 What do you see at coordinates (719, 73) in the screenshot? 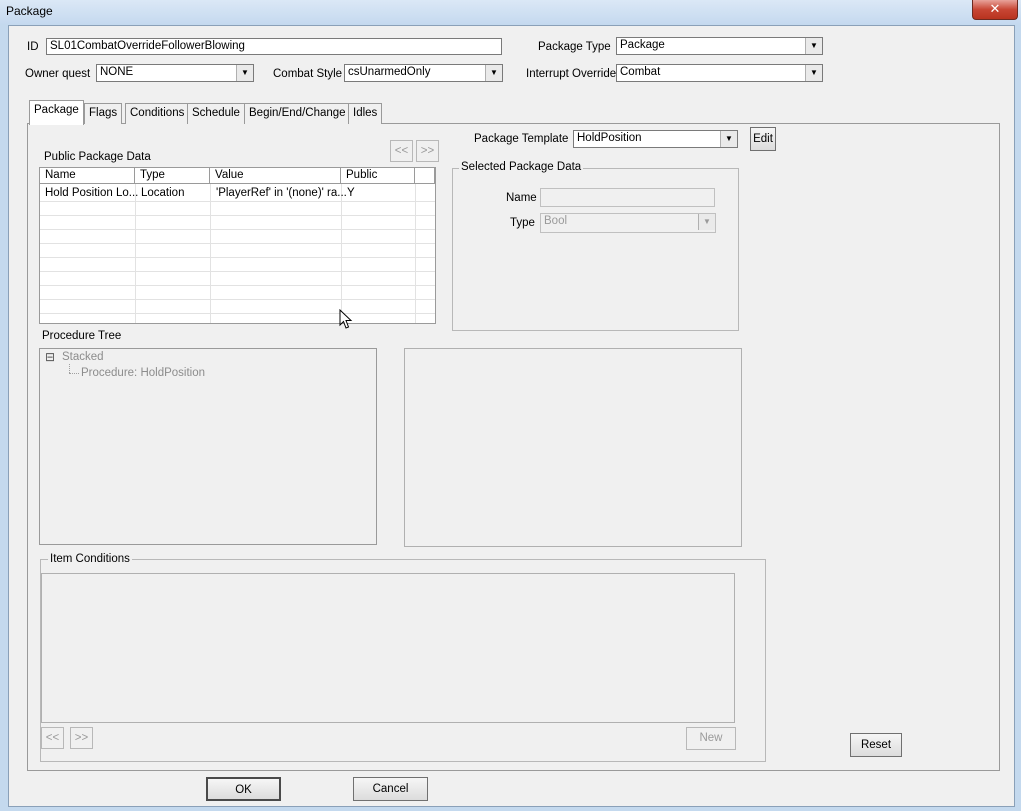
I see `interrupt-override-select: Combat ▼` at bounding box center [719, 73].